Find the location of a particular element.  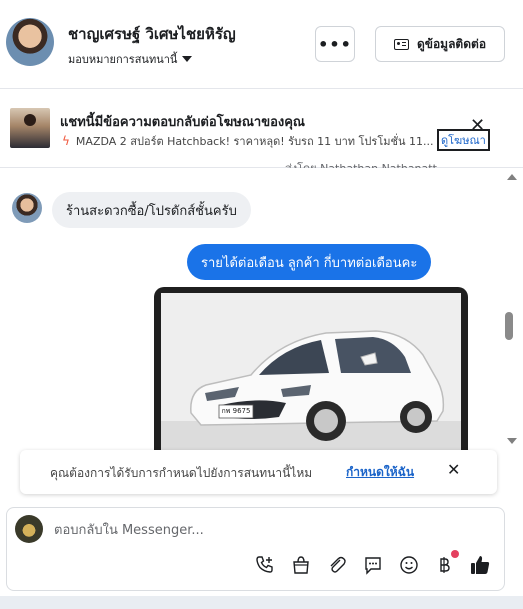

more-icon: ••• is located at coordinates (335, 44).